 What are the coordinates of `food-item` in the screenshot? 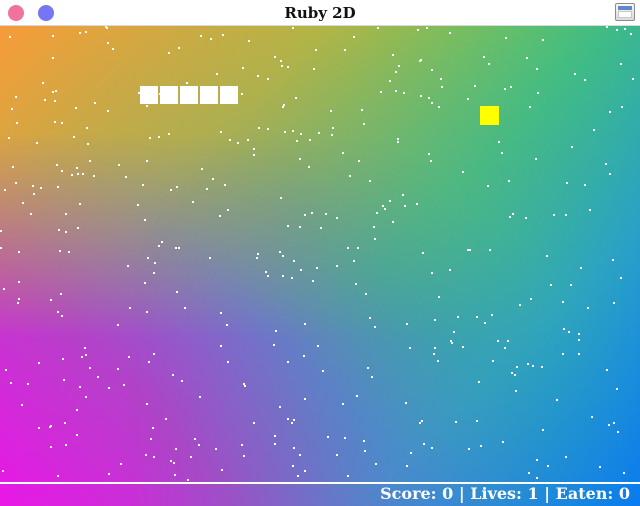 It's located at (489, 115).